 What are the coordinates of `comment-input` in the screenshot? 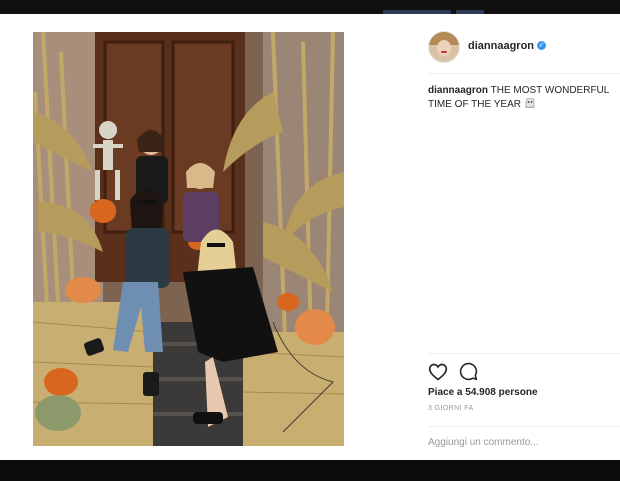 It's located at (520, 442).